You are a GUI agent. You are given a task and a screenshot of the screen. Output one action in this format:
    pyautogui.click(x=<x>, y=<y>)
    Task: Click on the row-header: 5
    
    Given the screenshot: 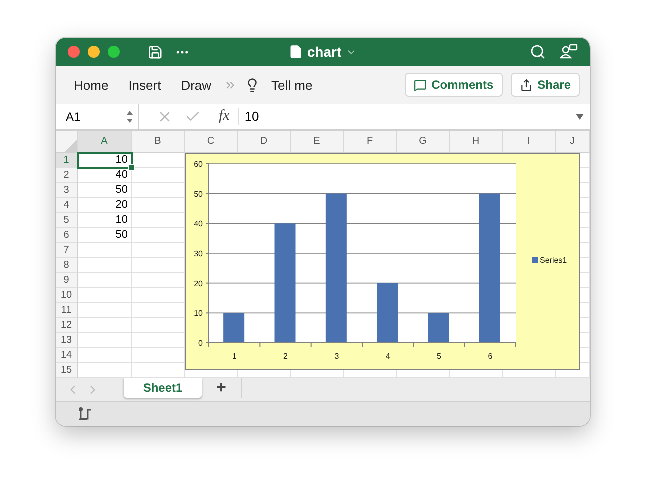 What is the action you would take?
    pyautogui.click(x=67, y=220)
    